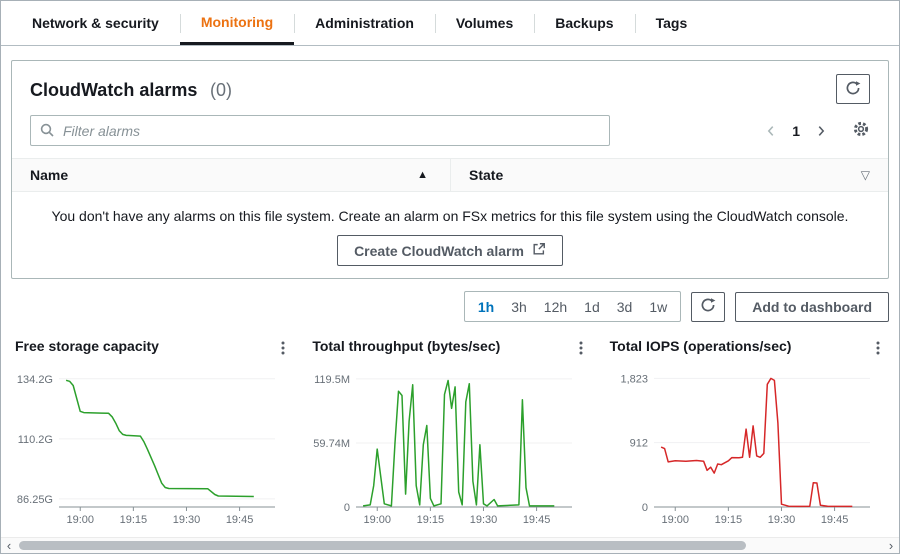  Describe the element at coordinates (221, 90) in the screenshot. I see `alarm-count: (0)` at that location.